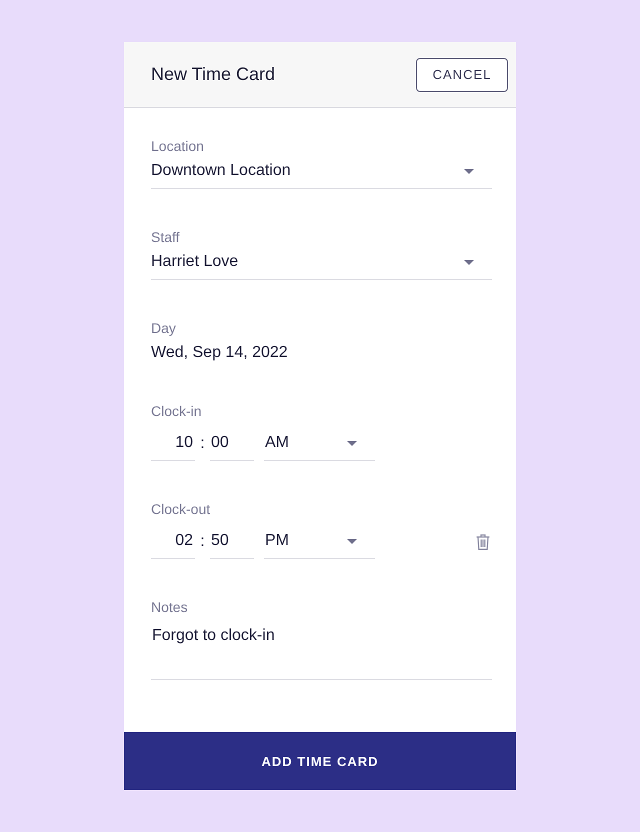 The width and height of the screenshot is (640, 832). I want to click on minute-field: 50, so click(232, 538).